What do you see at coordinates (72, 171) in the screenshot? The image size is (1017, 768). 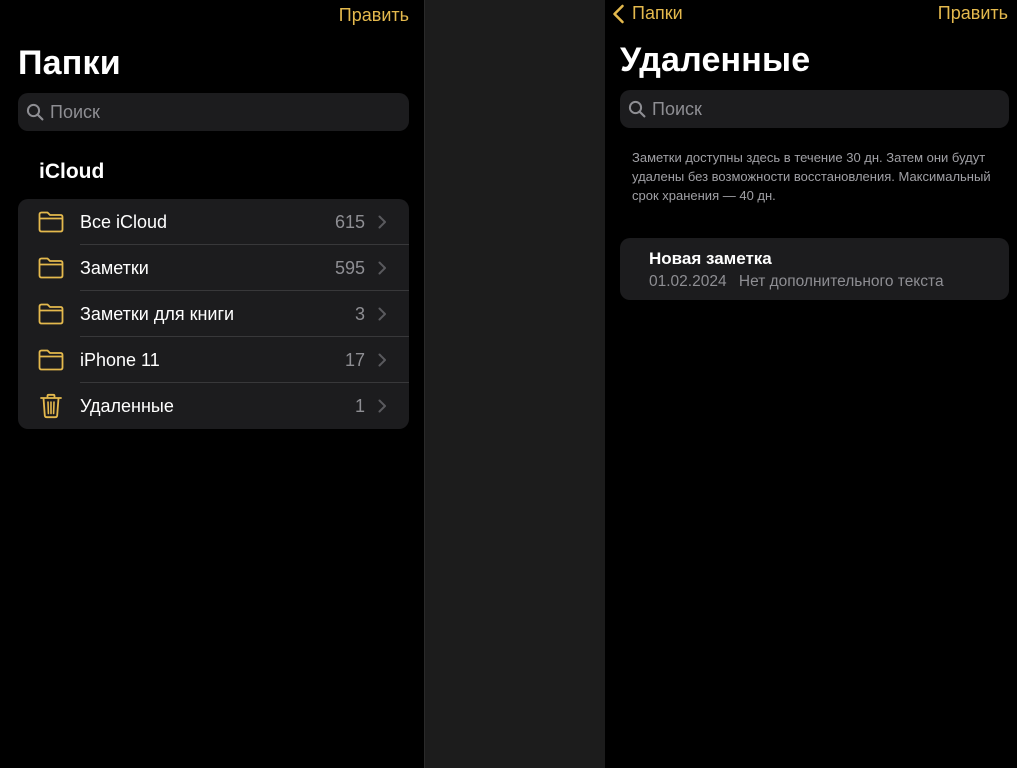 I see `icloud-section-header: iCloud` at bounding box center [72, 171].